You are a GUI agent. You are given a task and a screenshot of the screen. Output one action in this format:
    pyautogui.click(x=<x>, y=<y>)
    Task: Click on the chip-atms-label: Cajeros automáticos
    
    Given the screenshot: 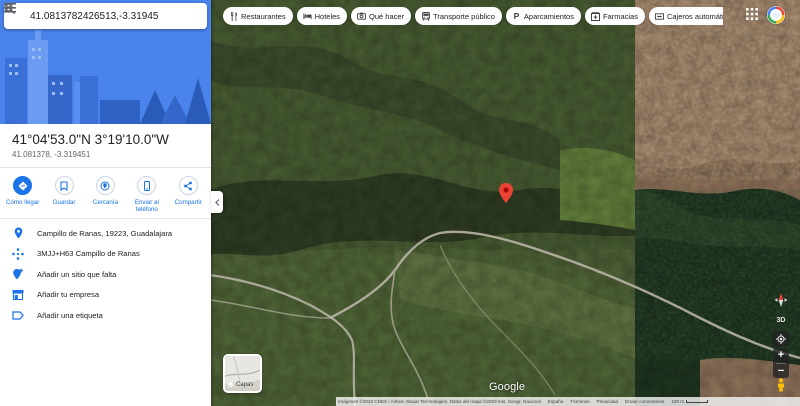 What is the action you would take?
    pyautogui.click(x=694, y=16)
    